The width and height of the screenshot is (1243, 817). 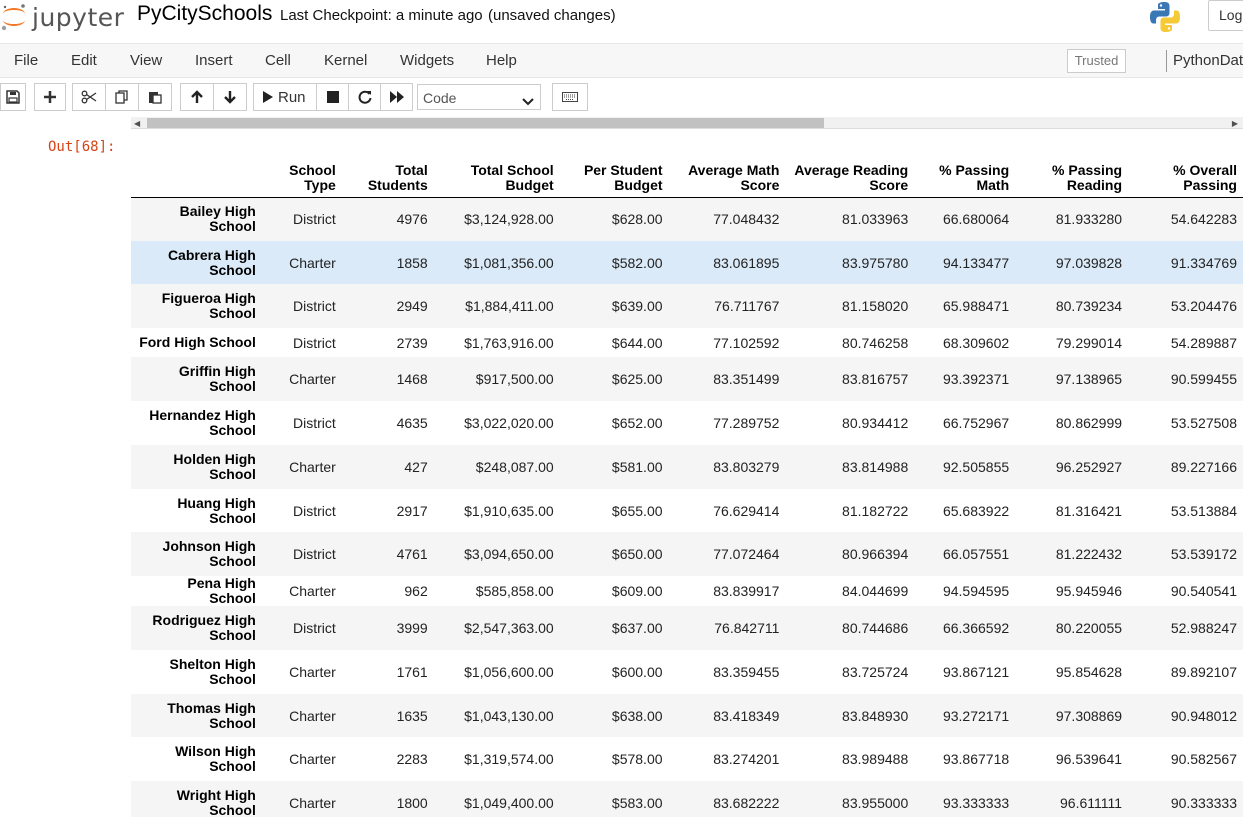 I want to click on paste-button, so click(x=155, y=97).